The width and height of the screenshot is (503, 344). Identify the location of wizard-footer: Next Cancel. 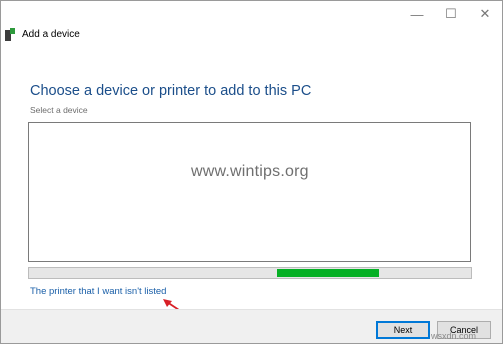
(251, 326).